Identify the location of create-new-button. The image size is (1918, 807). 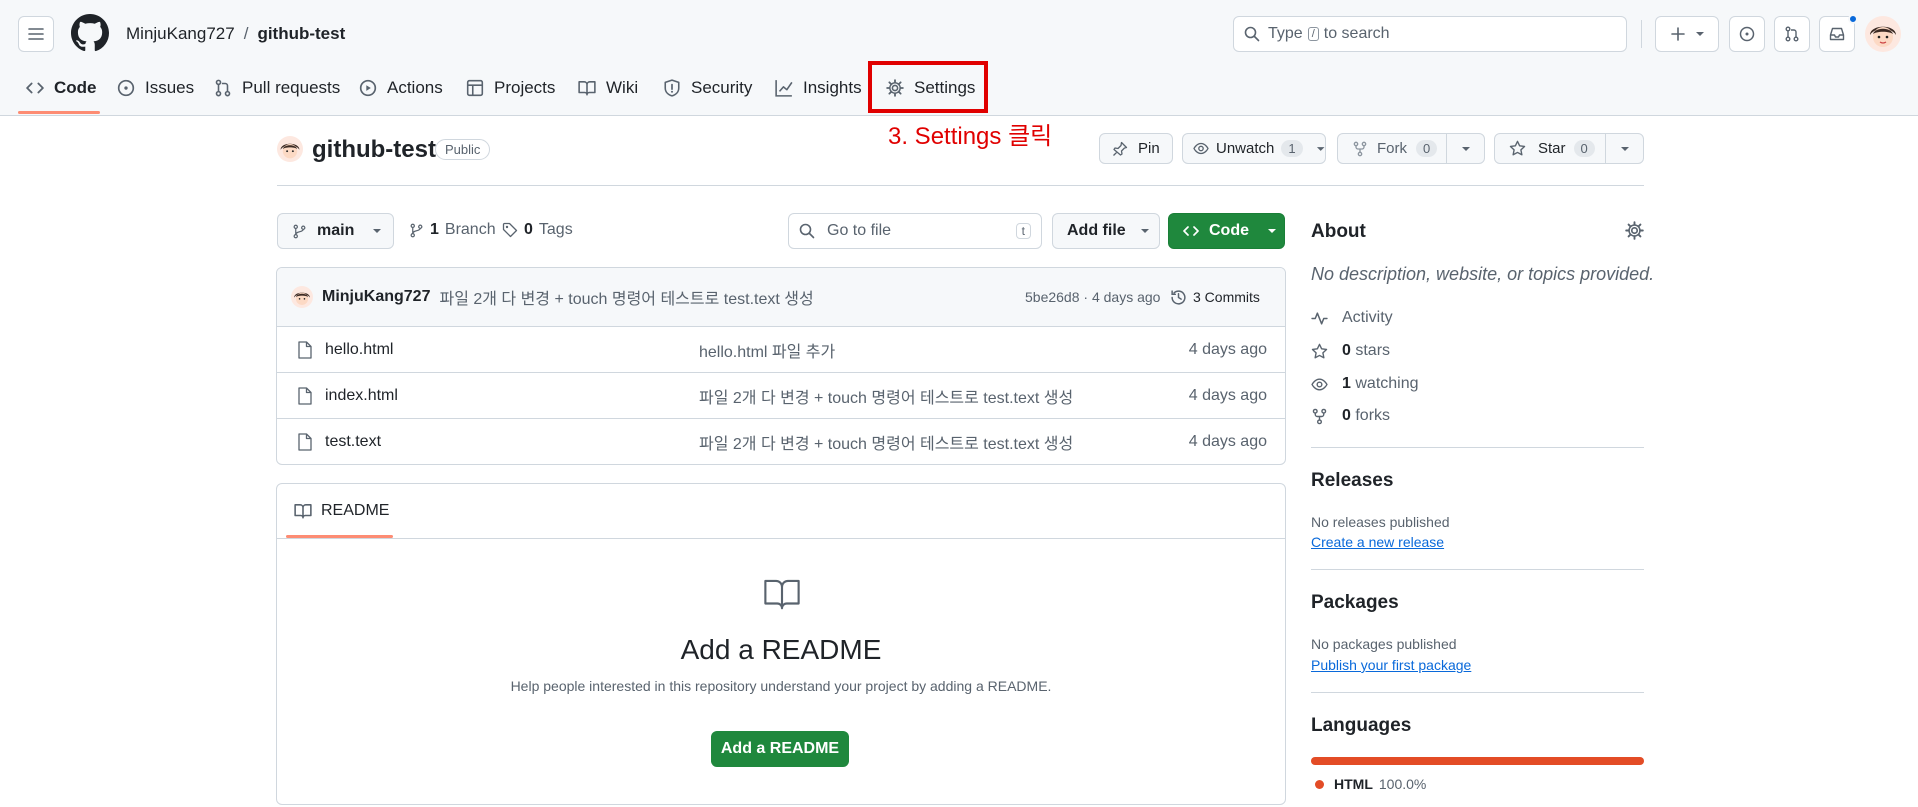
(1687, 34).